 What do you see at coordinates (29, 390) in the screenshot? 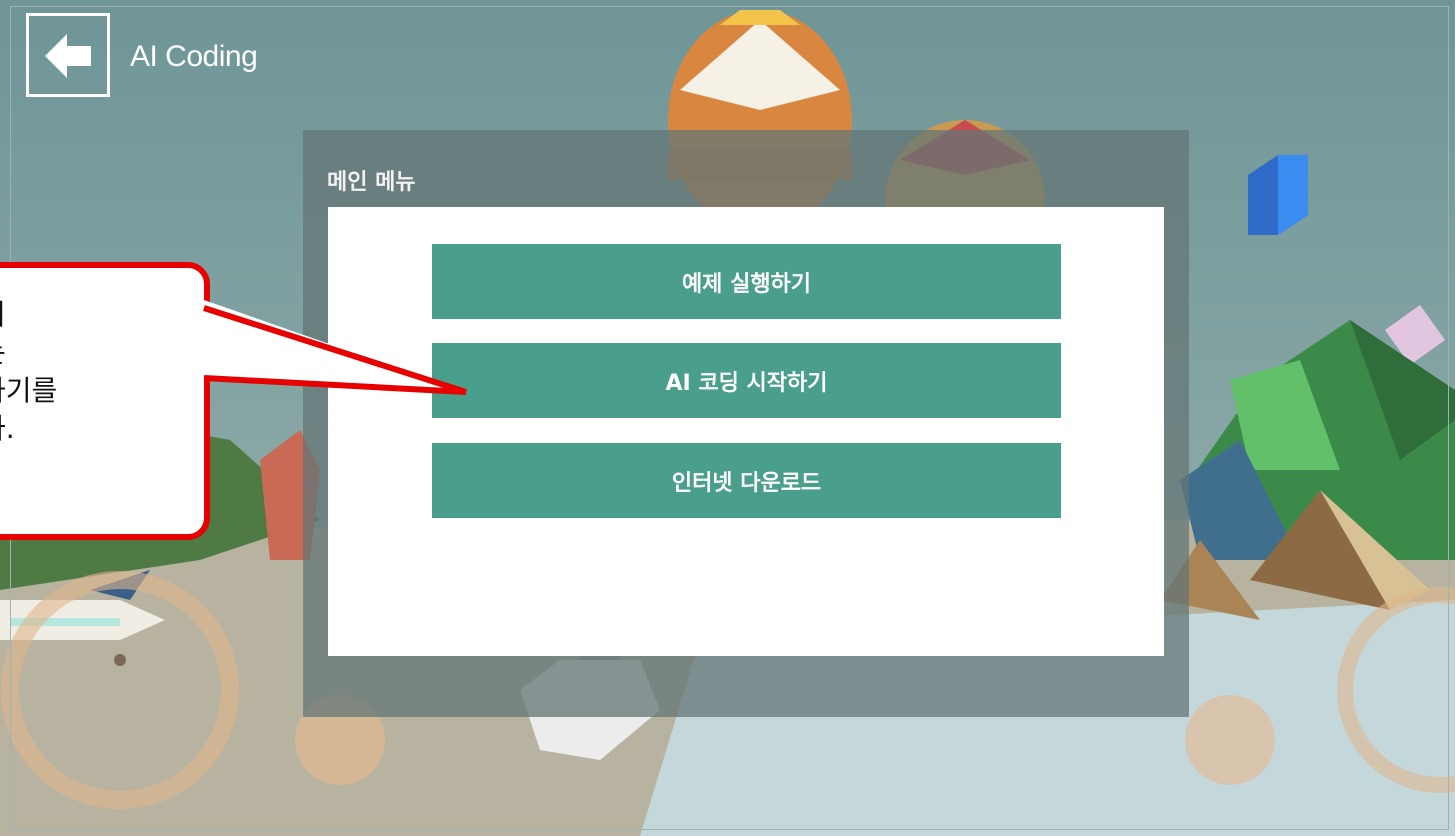
I see `callout-line: 하기를` at bounding box center [29, 390].